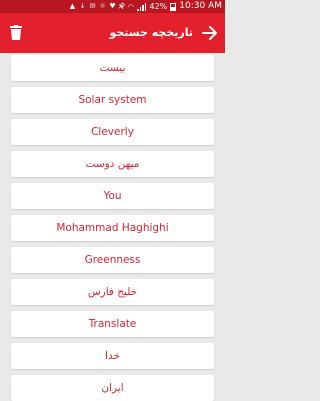  I want to click on heart-icon: ♥, so click(112, 6).